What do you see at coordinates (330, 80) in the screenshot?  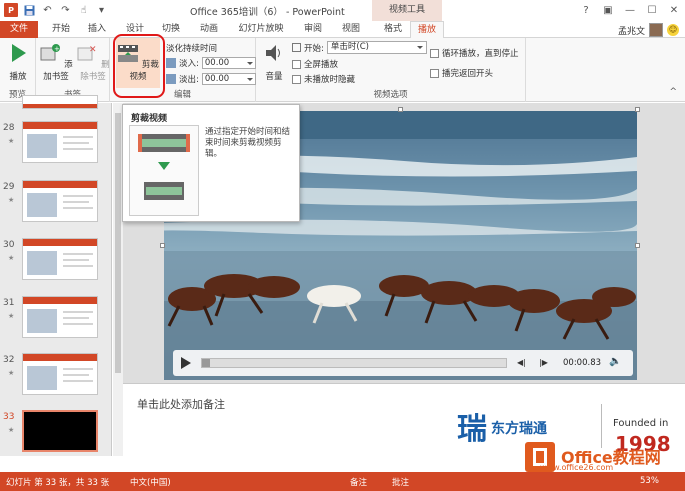 I see `hide-not-playing-label: 未播放时隐藏` at bounding box center [330, 80].